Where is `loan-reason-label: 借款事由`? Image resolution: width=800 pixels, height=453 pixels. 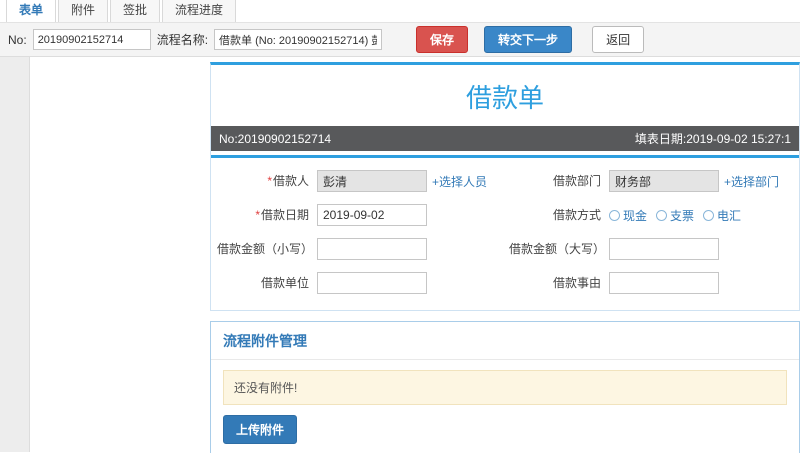
loan-reason-label: 借款事由 is located at coordinates (576, 282).